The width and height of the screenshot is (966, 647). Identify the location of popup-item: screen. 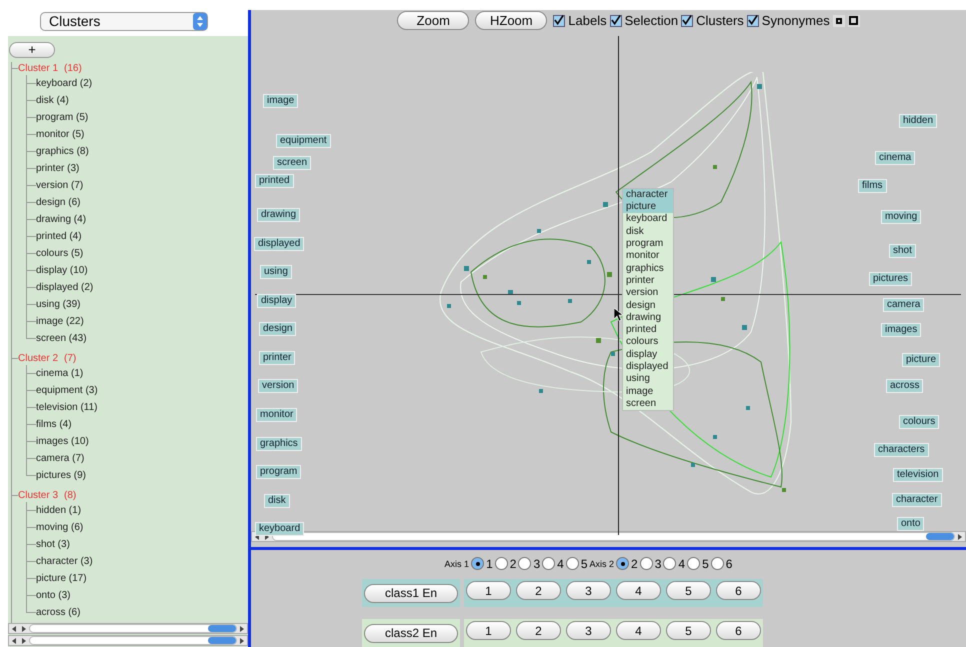
(648, 404).